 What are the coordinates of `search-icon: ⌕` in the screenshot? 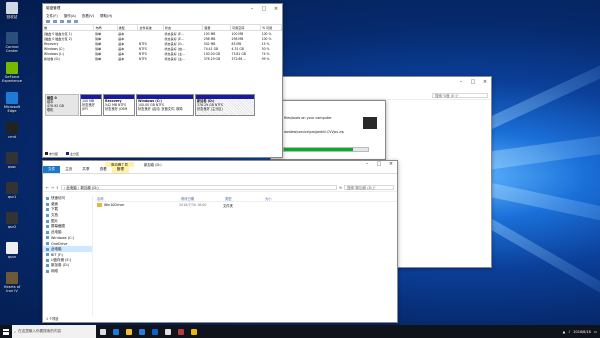 It's located at (15, 331).